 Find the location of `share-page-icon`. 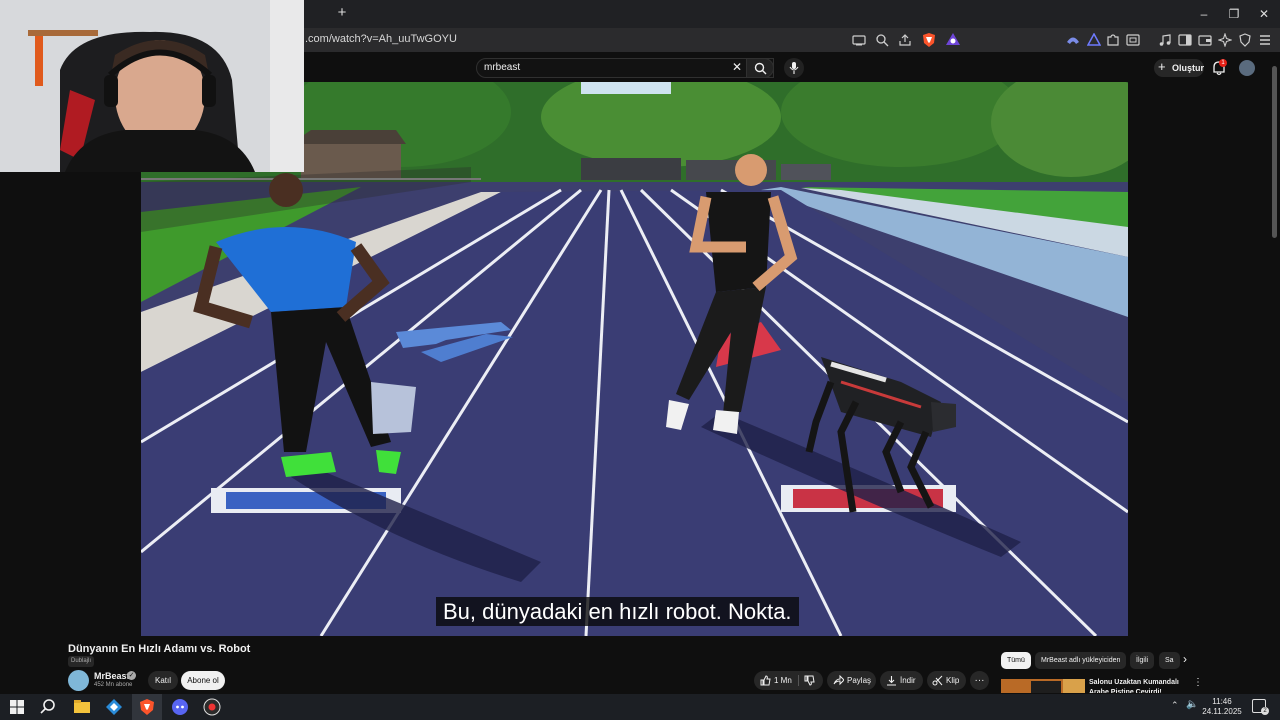

share-page-icon is located at coordinates (905, 40).